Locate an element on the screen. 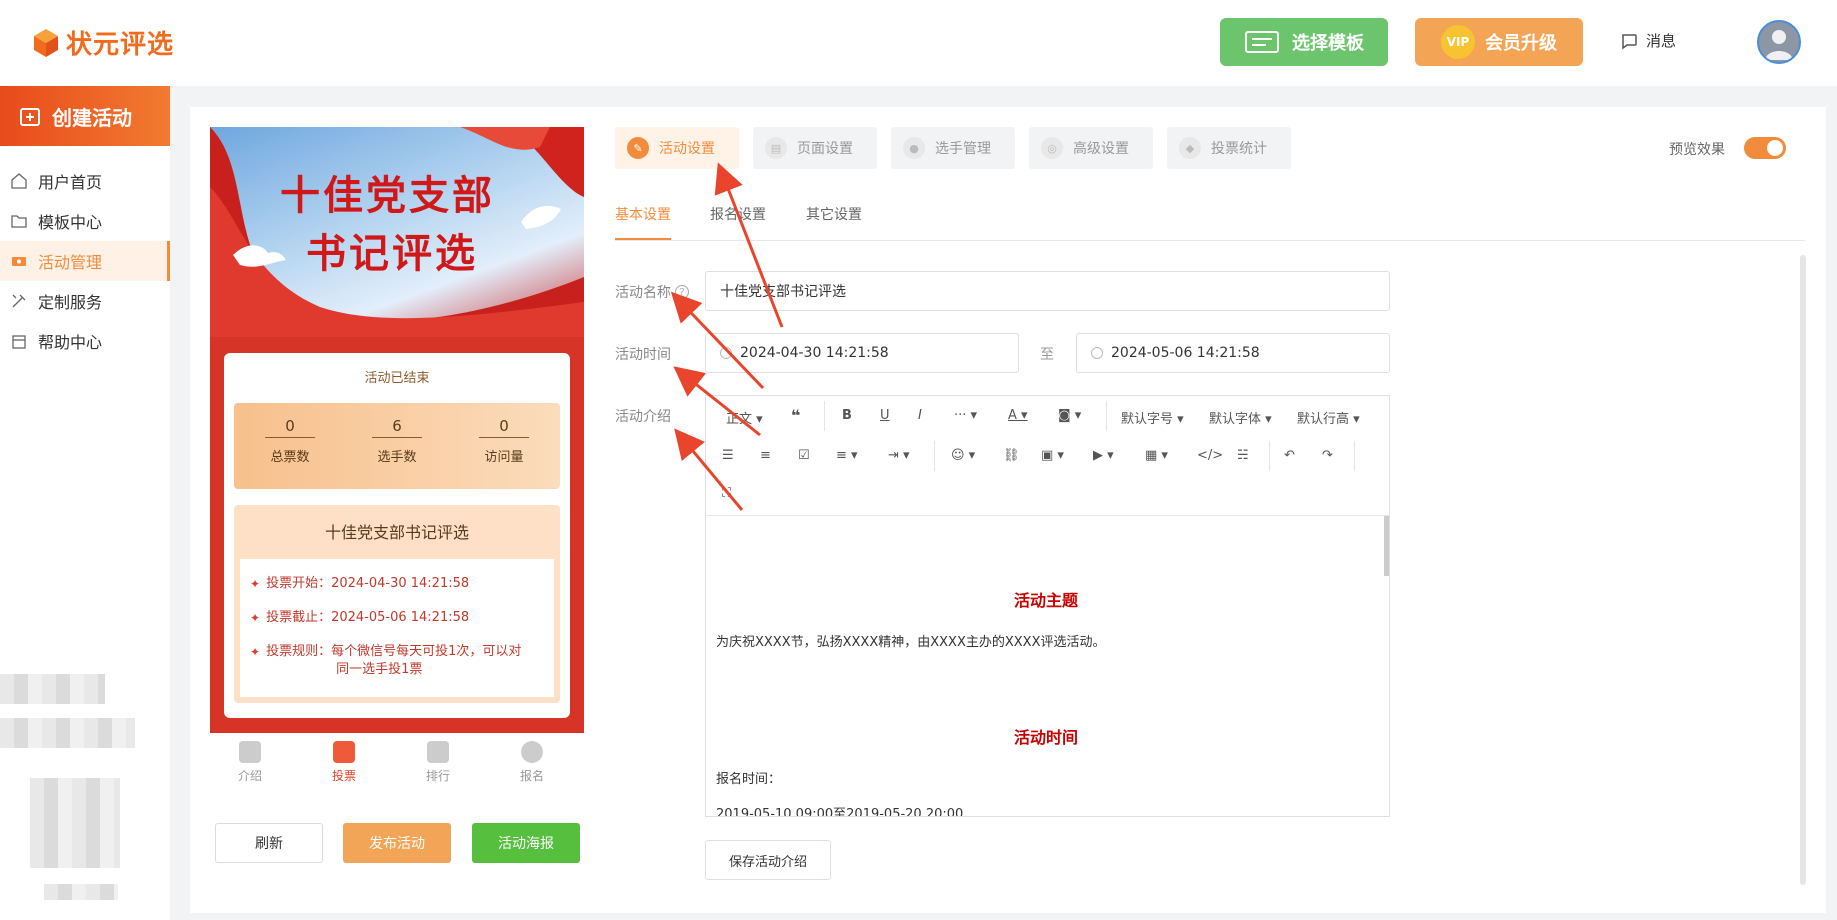 This screenshot has width=1837, height=920. video-icon: ▶ ▾ is located at coordinates (1103, 455).